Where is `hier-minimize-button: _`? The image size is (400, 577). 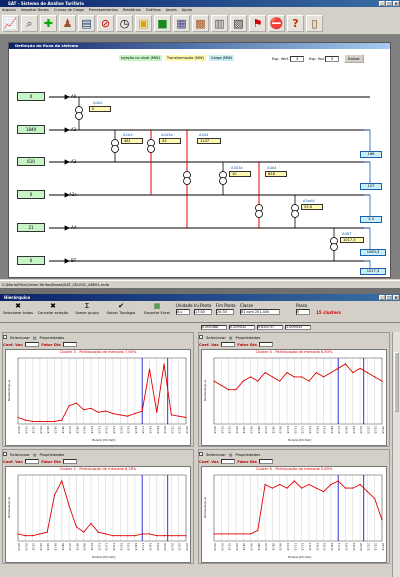
hier-minimize-button: _ is located at coordinates (382, 297).